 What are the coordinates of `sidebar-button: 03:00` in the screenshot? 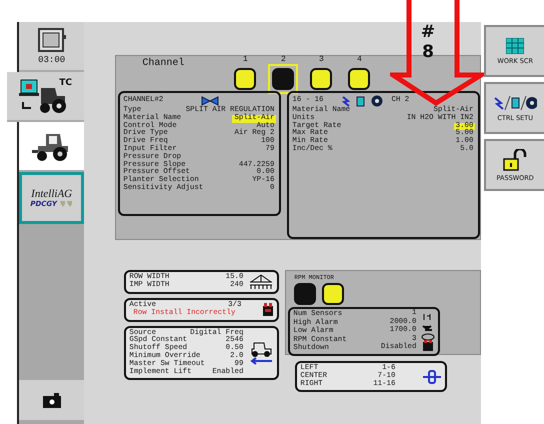 It's located at (51, 47).